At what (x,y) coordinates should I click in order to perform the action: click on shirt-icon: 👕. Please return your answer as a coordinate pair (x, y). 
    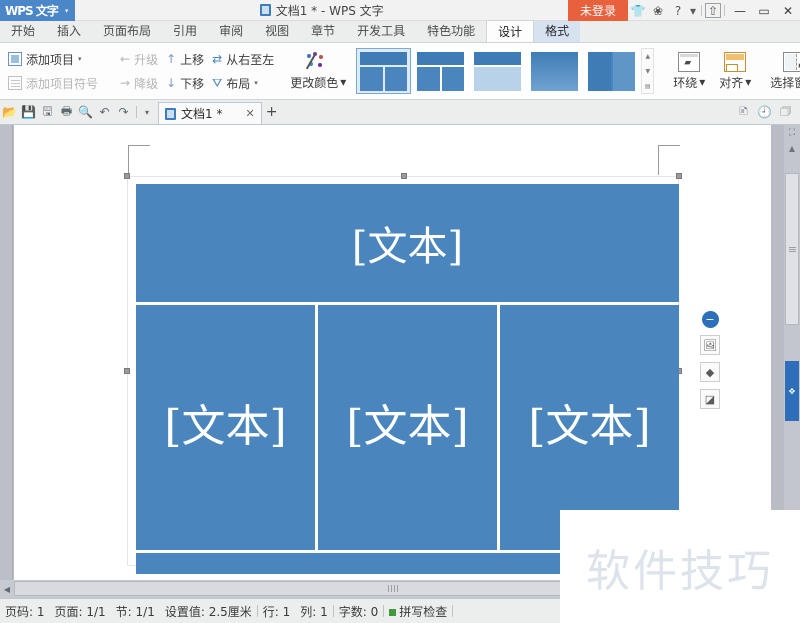
    Looking at the image, I should click on (638, 10).